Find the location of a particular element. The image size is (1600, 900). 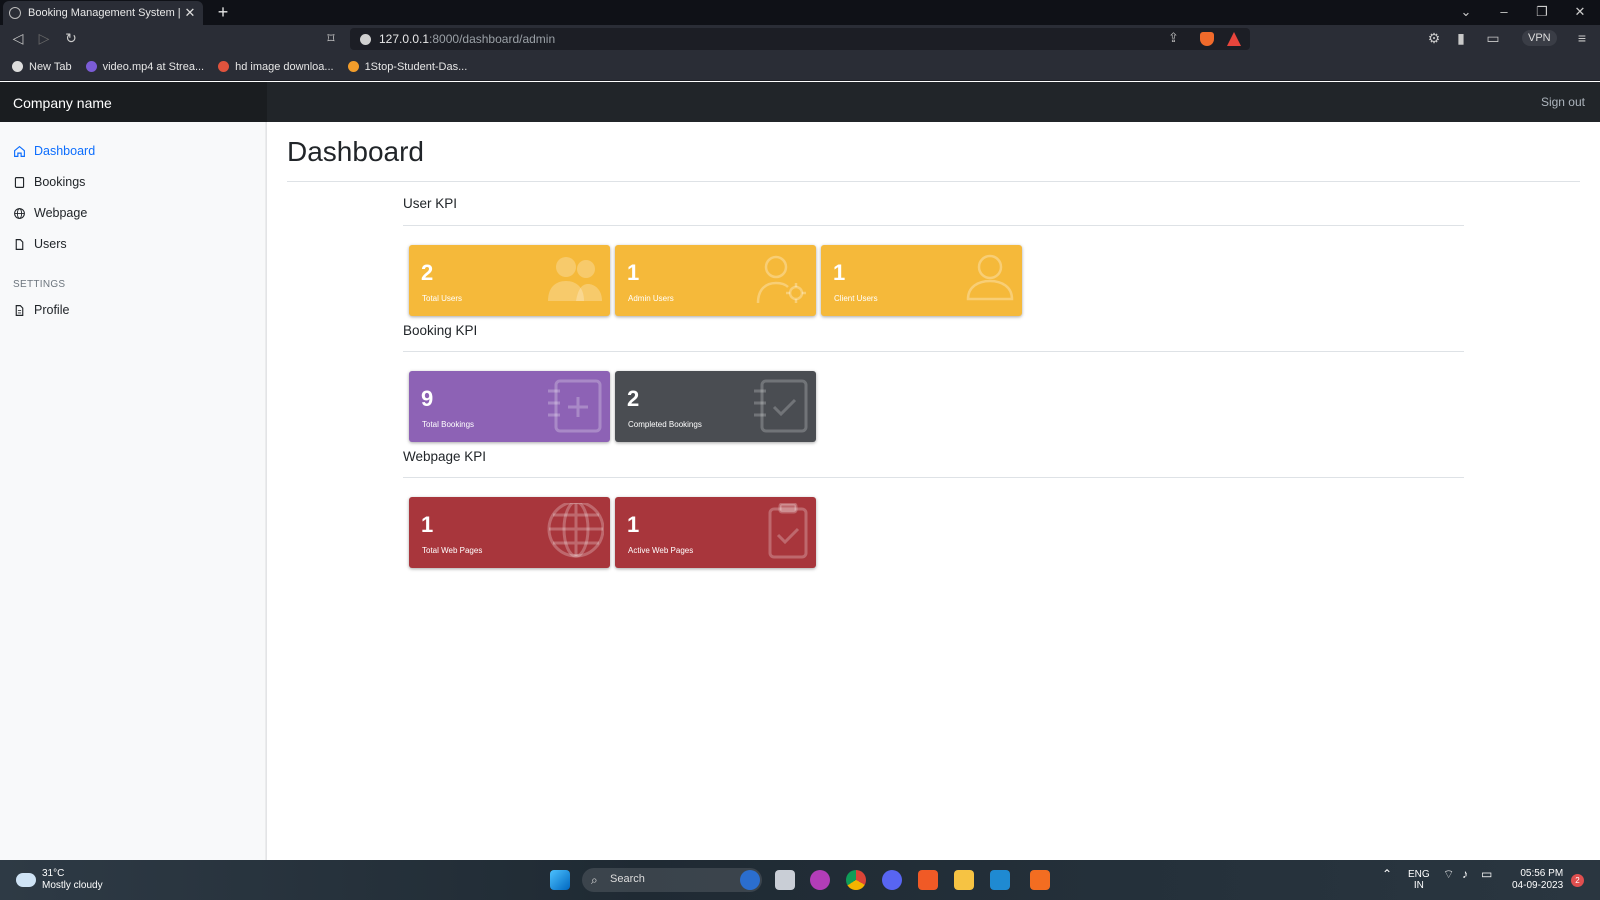

kpi-value: 9 is located at coordinates (427, 398).